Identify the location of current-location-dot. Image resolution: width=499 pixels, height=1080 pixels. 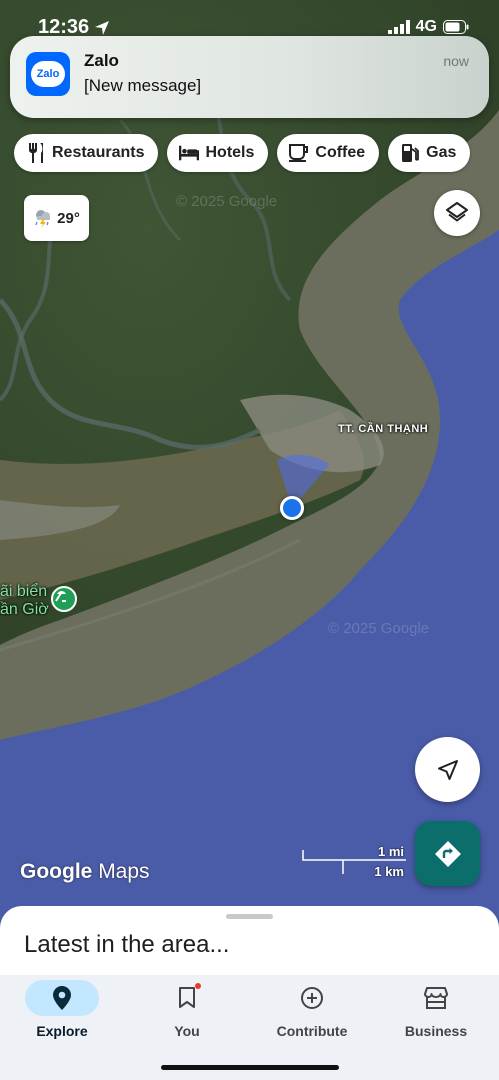
(292, 508).